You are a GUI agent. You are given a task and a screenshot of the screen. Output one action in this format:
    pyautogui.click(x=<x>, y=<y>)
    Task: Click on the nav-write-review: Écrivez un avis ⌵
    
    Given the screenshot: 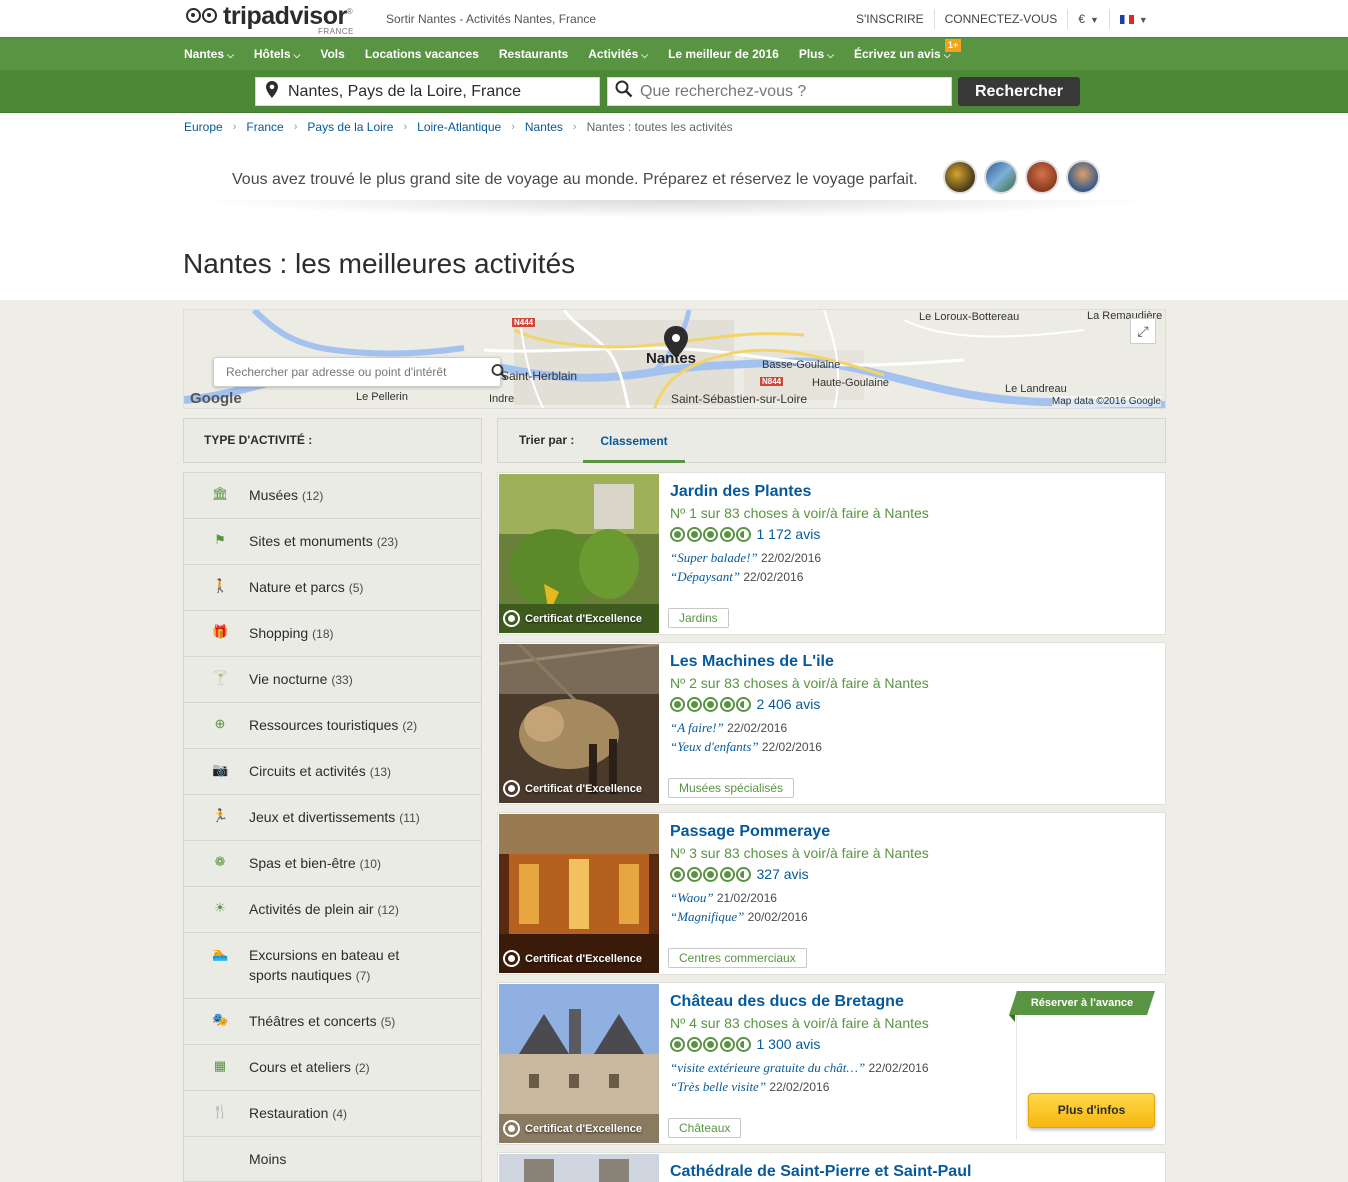 What is the action you would take?
    pyautogui.click(x=902, y=54)
    